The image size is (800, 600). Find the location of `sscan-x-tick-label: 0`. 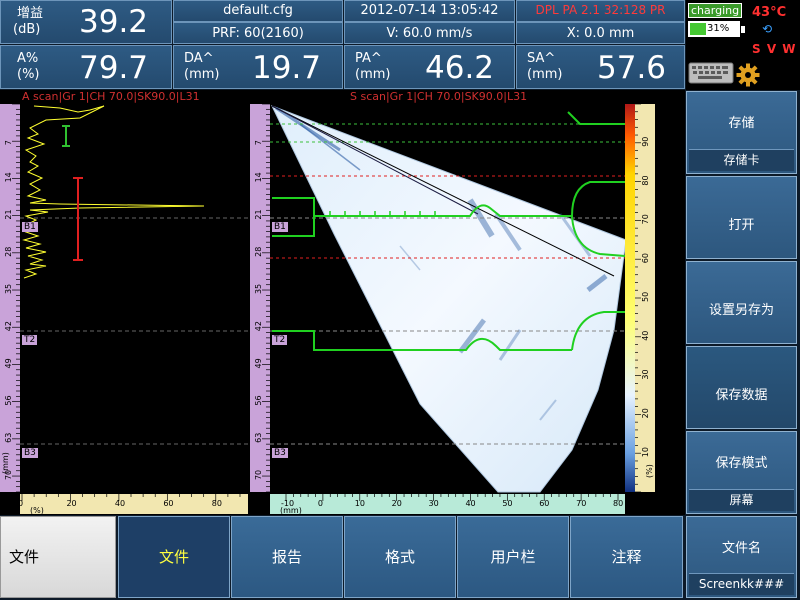

sscan-x-tick-label: 0 is located at coordinates (320, 503).